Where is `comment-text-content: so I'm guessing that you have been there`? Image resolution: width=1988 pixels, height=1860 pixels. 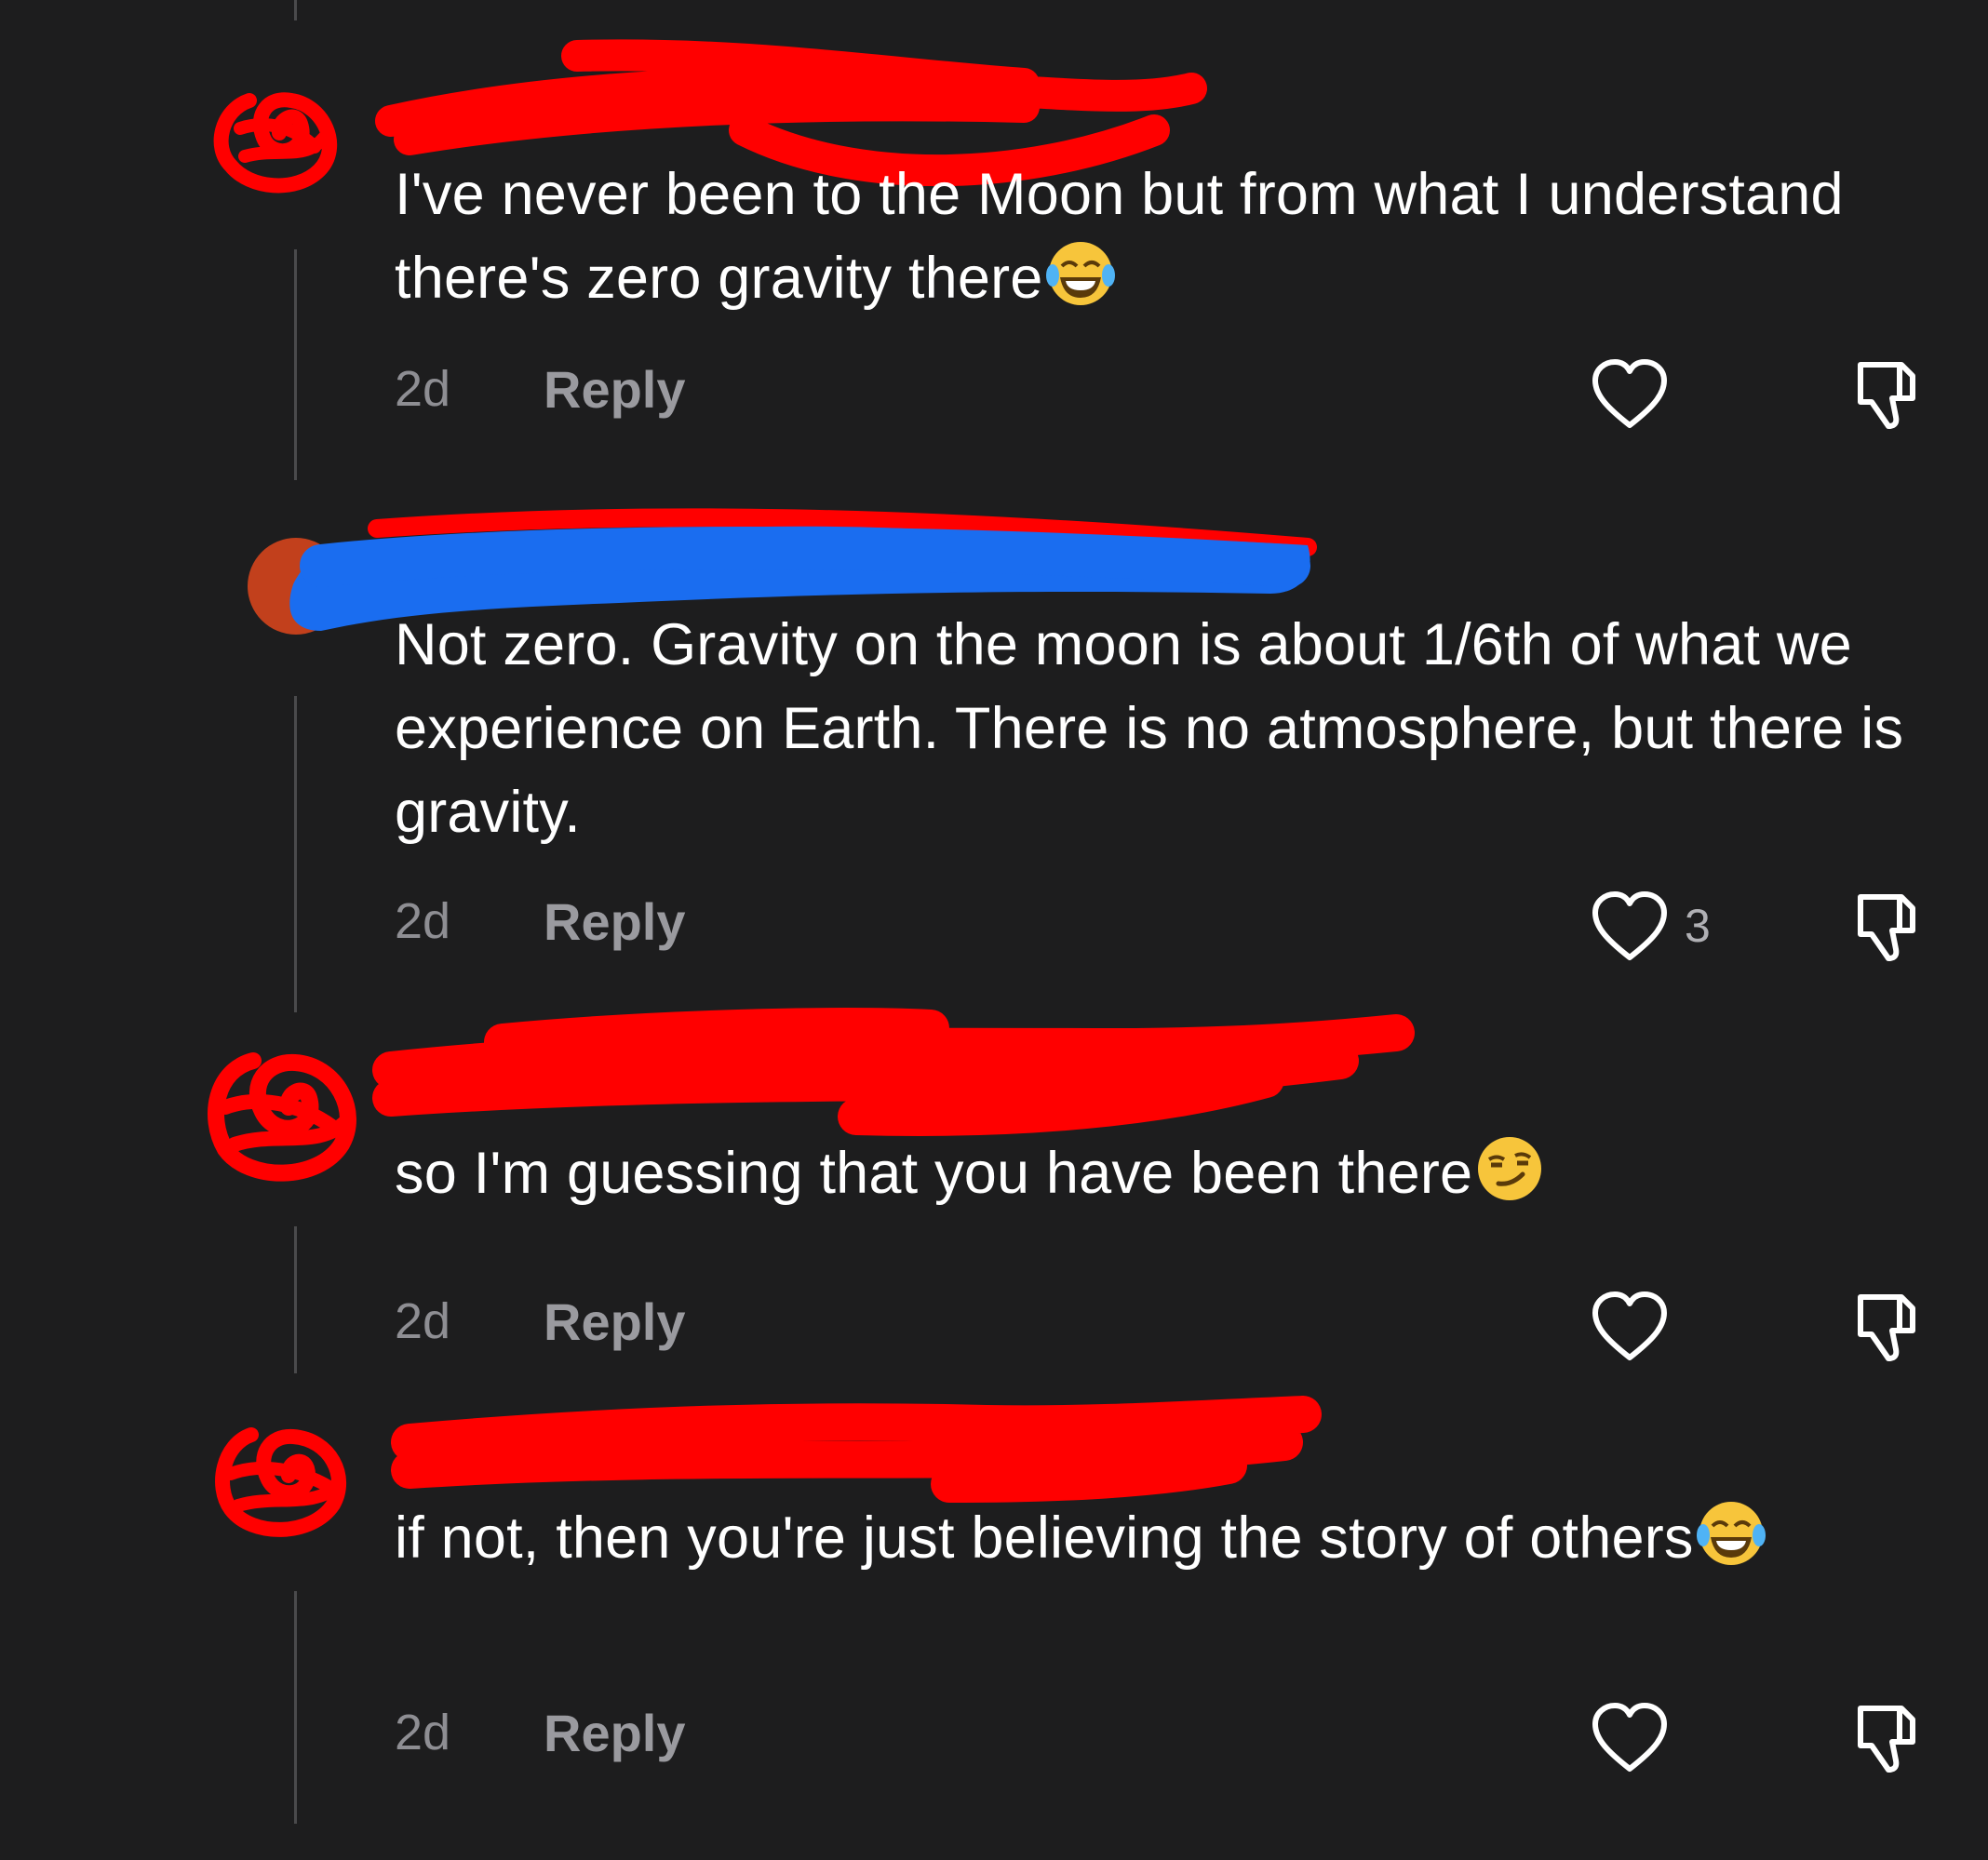 comment-text-content: so I'm guessing that you have been there is located at coordinates (934, 1173).